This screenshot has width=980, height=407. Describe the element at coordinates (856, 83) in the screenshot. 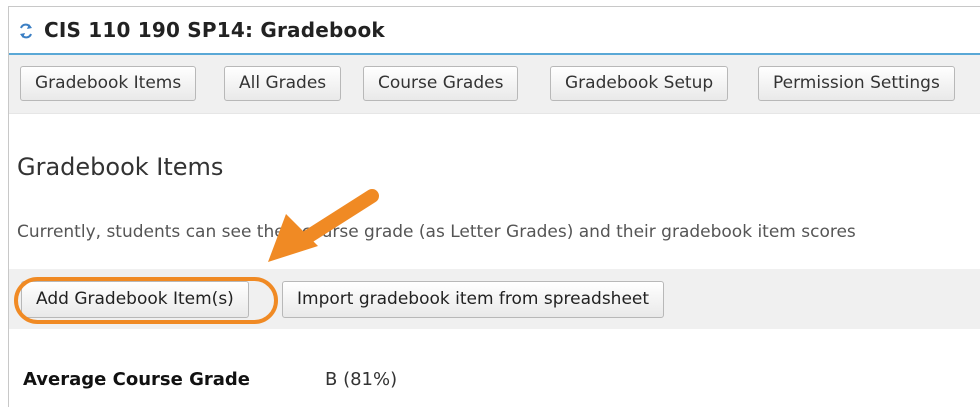

I see `tab-permission-settings: Permission Settings` at that location.